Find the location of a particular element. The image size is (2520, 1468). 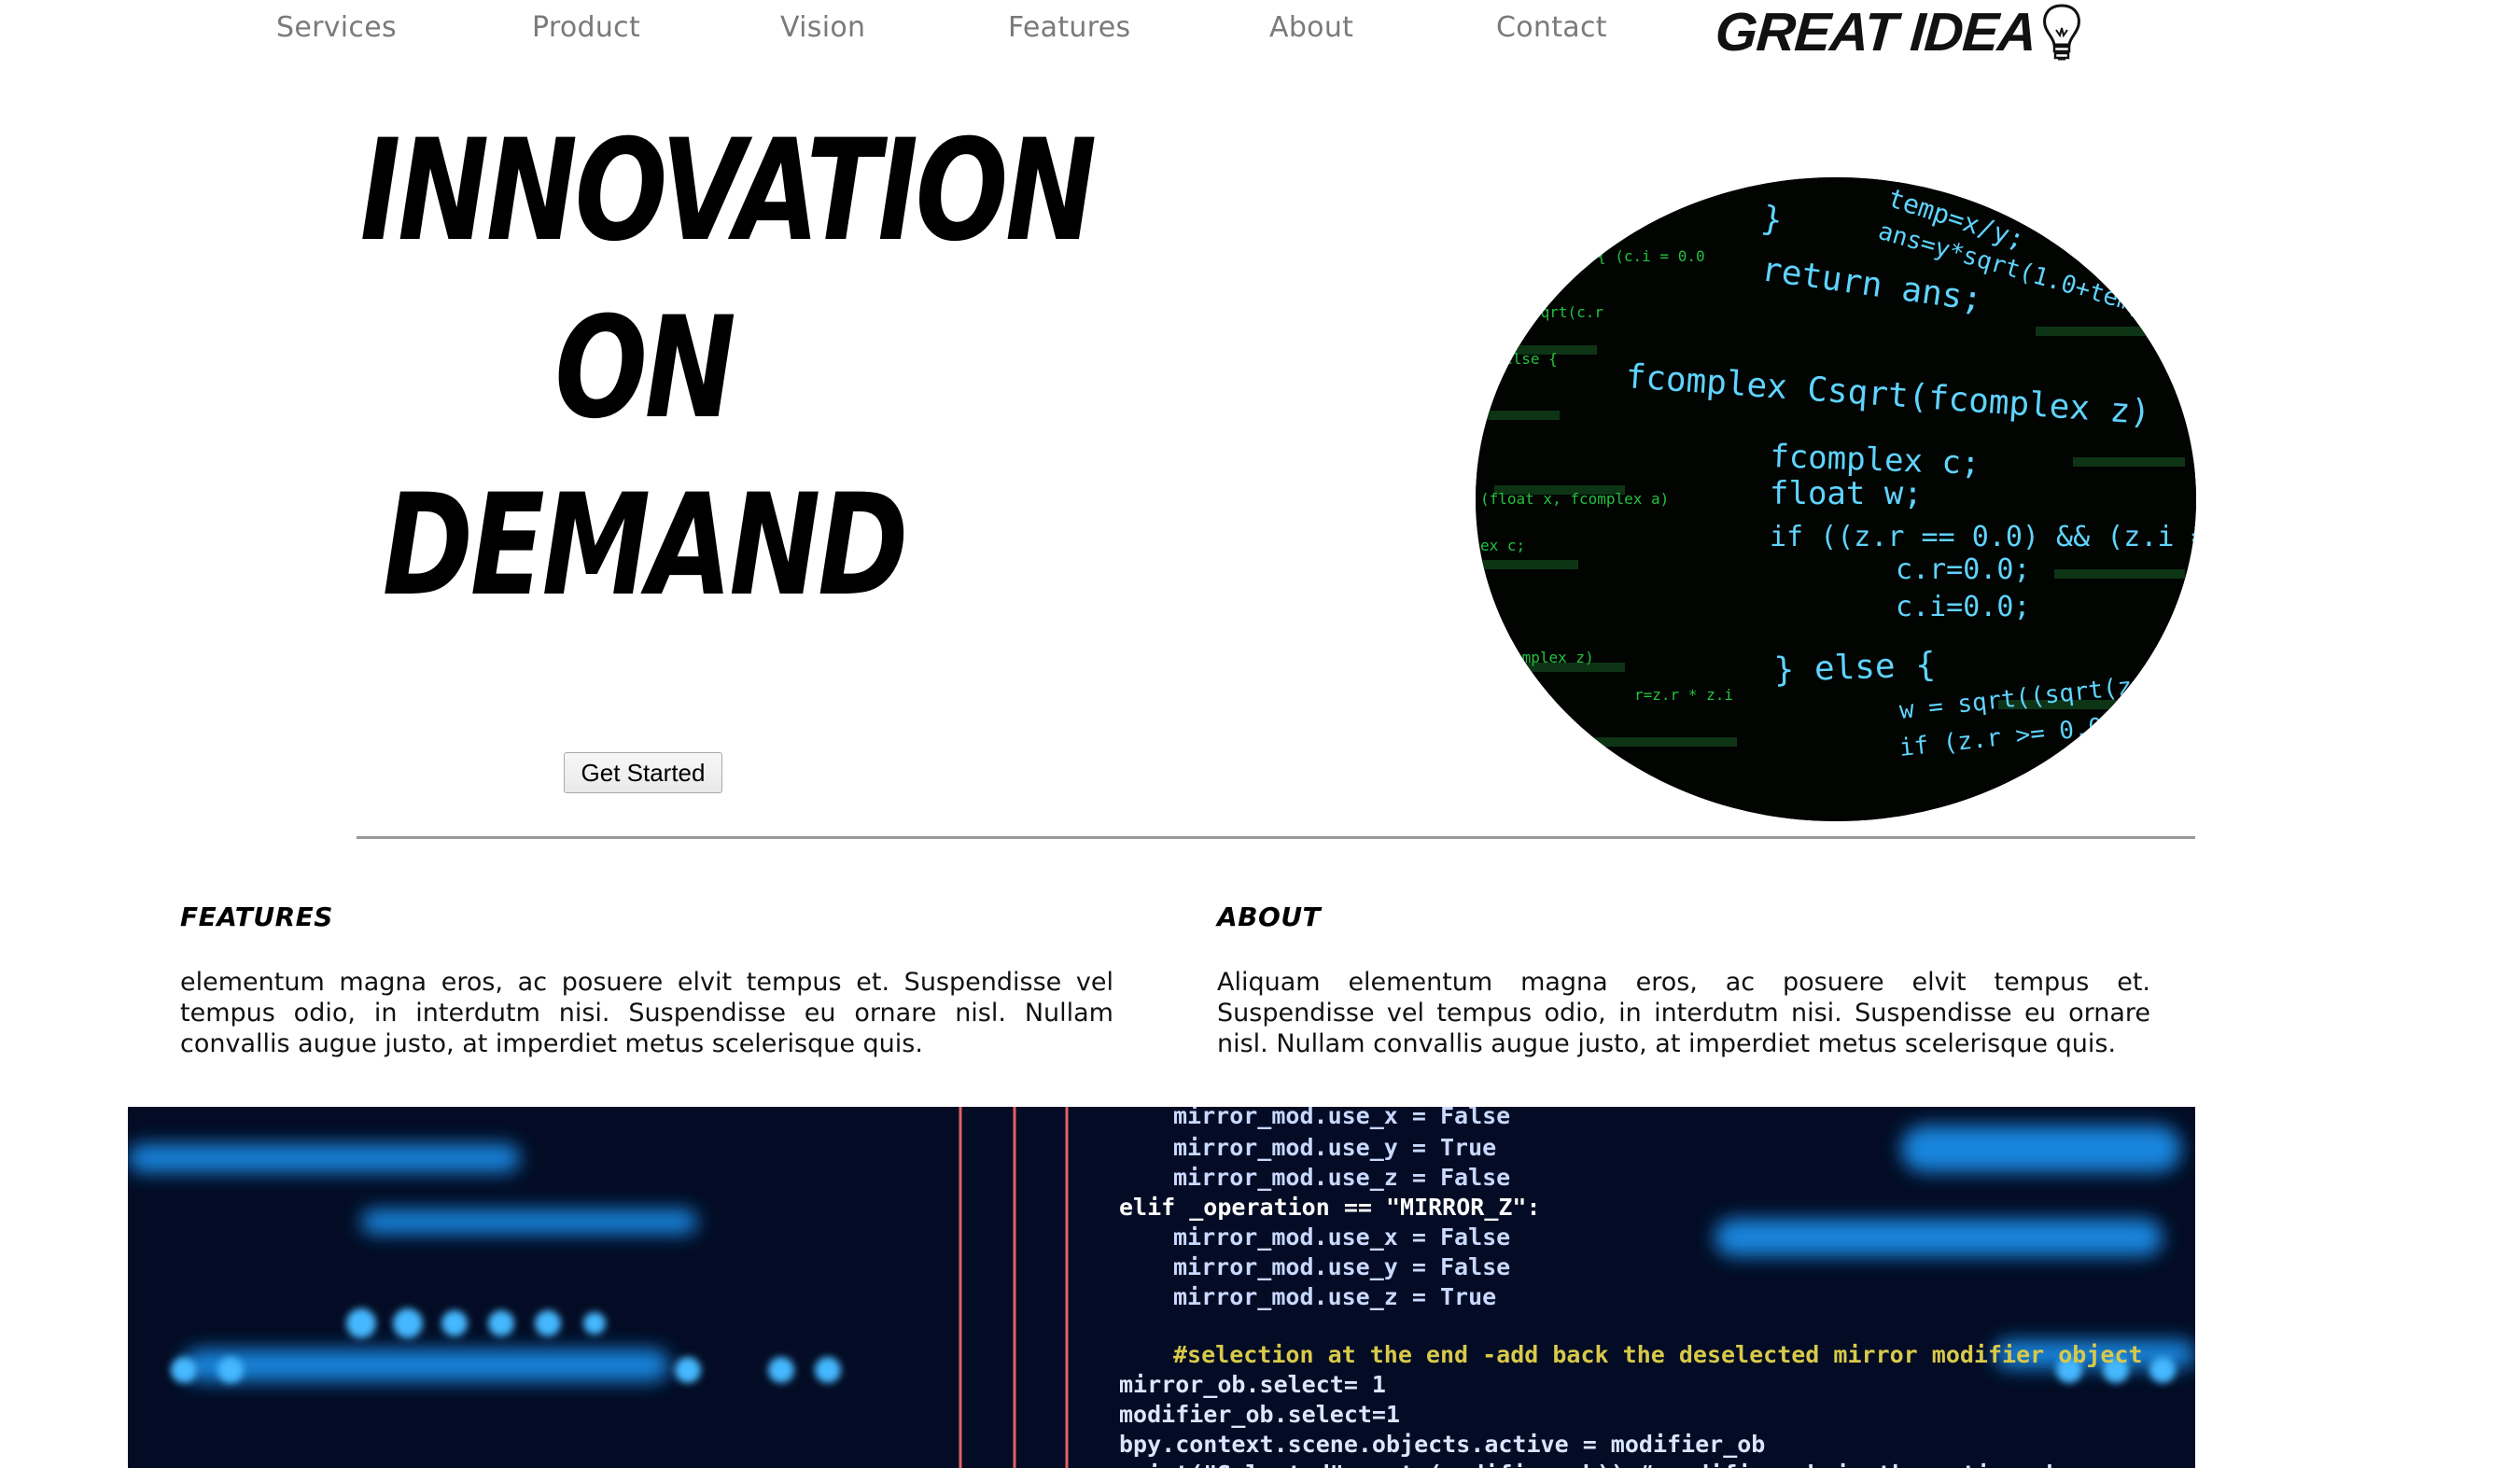

hero-code-line: c.i=0.0; is located at coordinates (1963, 607).